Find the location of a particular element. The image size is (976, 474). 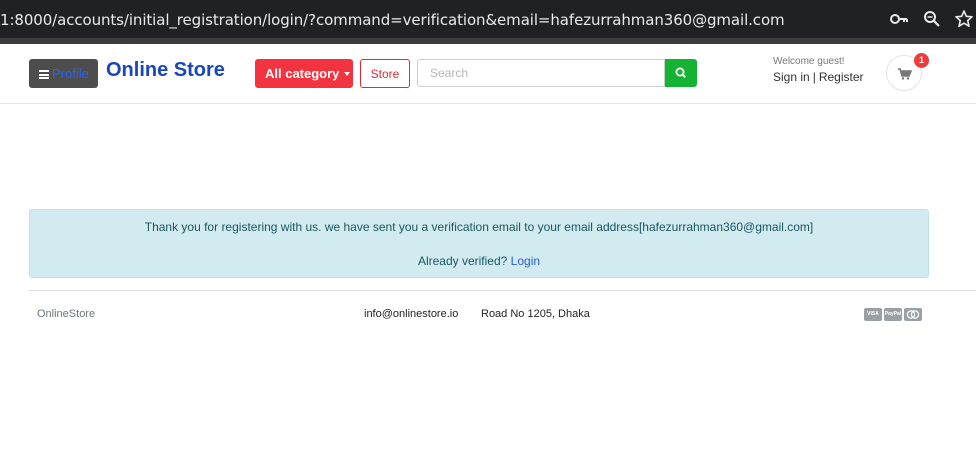

brand-logo: Online Store is located at coordinates (165, 70).